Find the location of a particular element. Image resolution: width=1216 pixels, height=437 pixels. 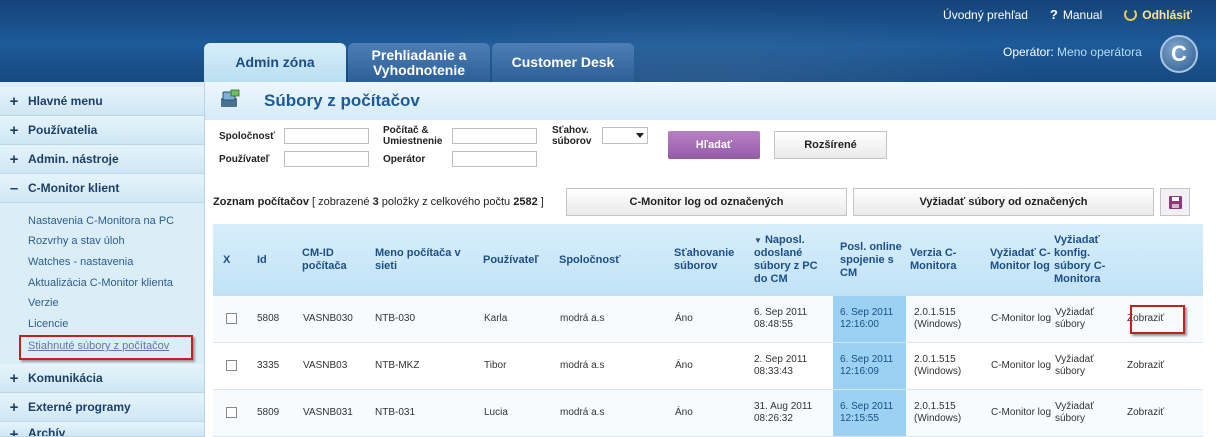

sidebar-item-external-programs: + Externé programy is located at coordinates (102, 407).